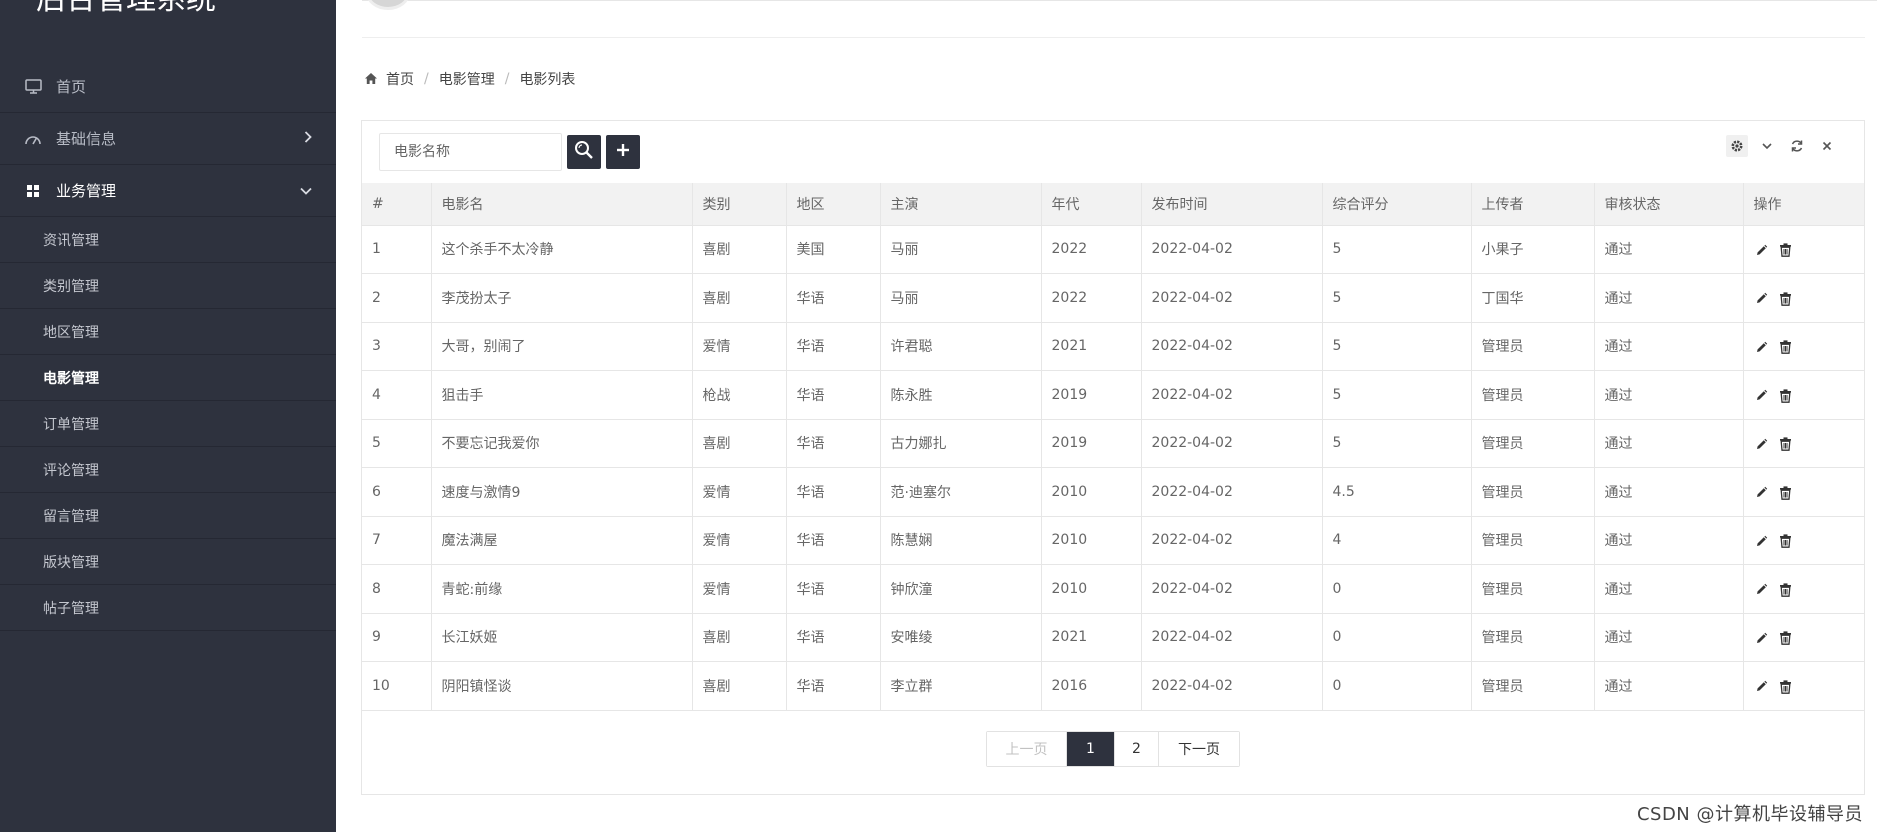 This screenshot has height=832, width=1877. Describe the element at coordinates (562, 589) in the screenshot. I see `table-cell: 青蛇:前缘` at that location.